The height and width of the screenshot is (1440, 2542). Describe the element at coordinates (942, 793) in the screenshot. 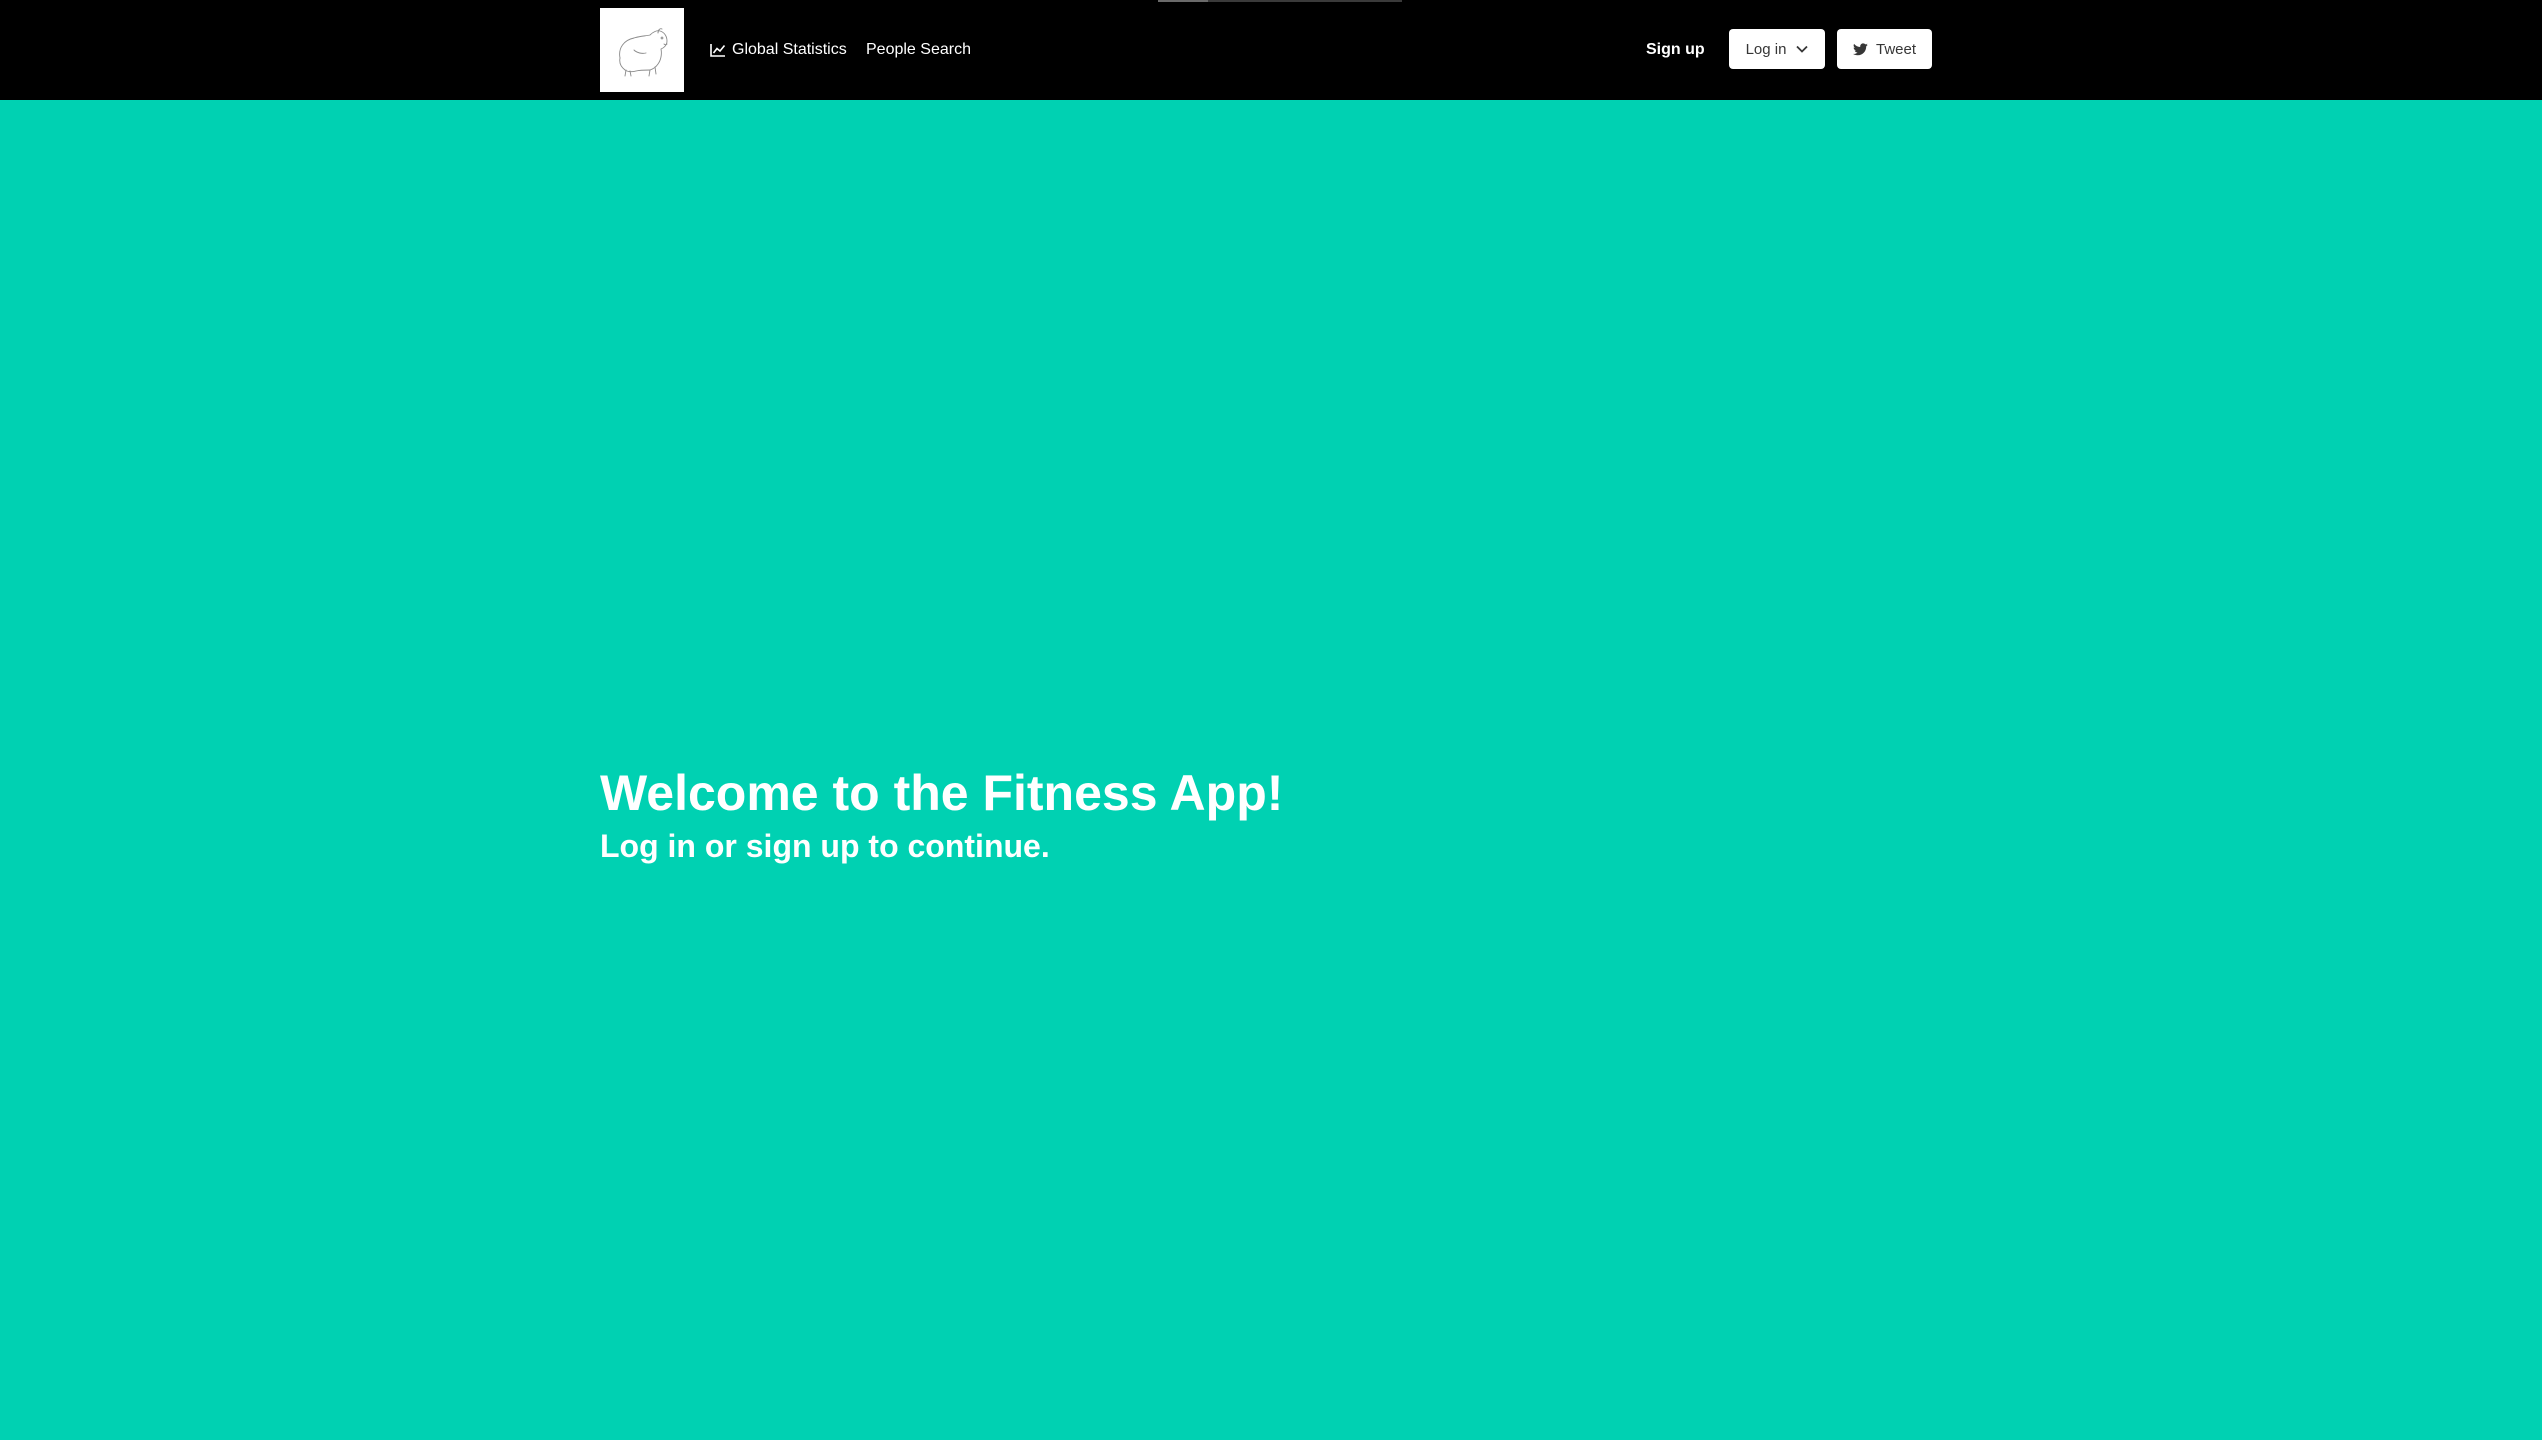

I see `hero-title: Welcome to the Fitness App!` at that location.